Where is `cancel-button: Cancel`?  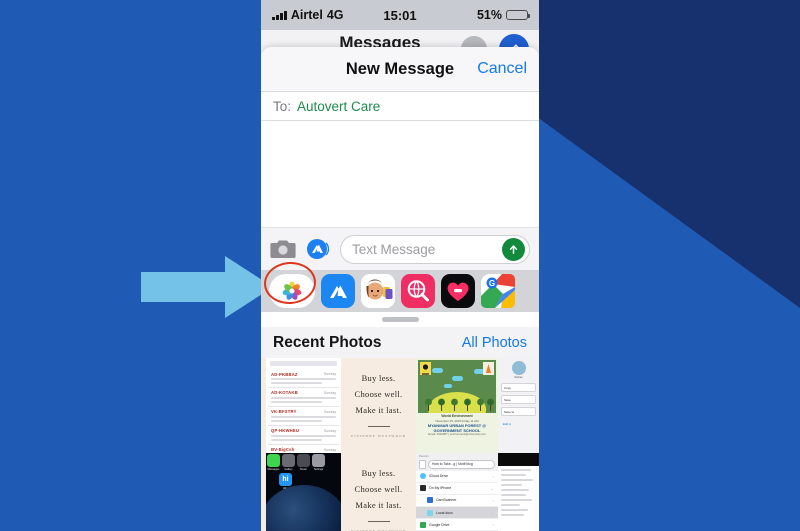
cancel-button: Cancel is located at coordinates (502, 69).